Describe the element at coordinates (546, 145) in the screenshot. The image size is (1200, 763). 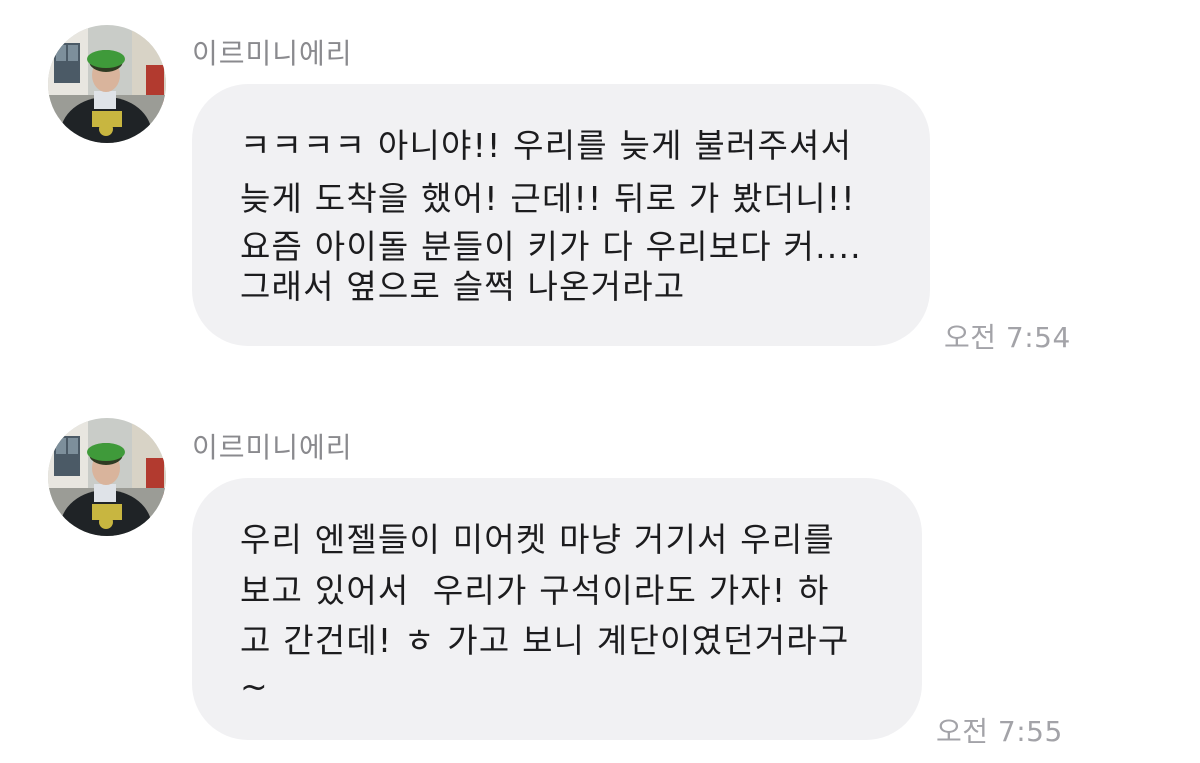
I see `message-line: ㅋㅋㅋㅋ 아니야!! 우리를 늦게 불러주셔서` at that location.